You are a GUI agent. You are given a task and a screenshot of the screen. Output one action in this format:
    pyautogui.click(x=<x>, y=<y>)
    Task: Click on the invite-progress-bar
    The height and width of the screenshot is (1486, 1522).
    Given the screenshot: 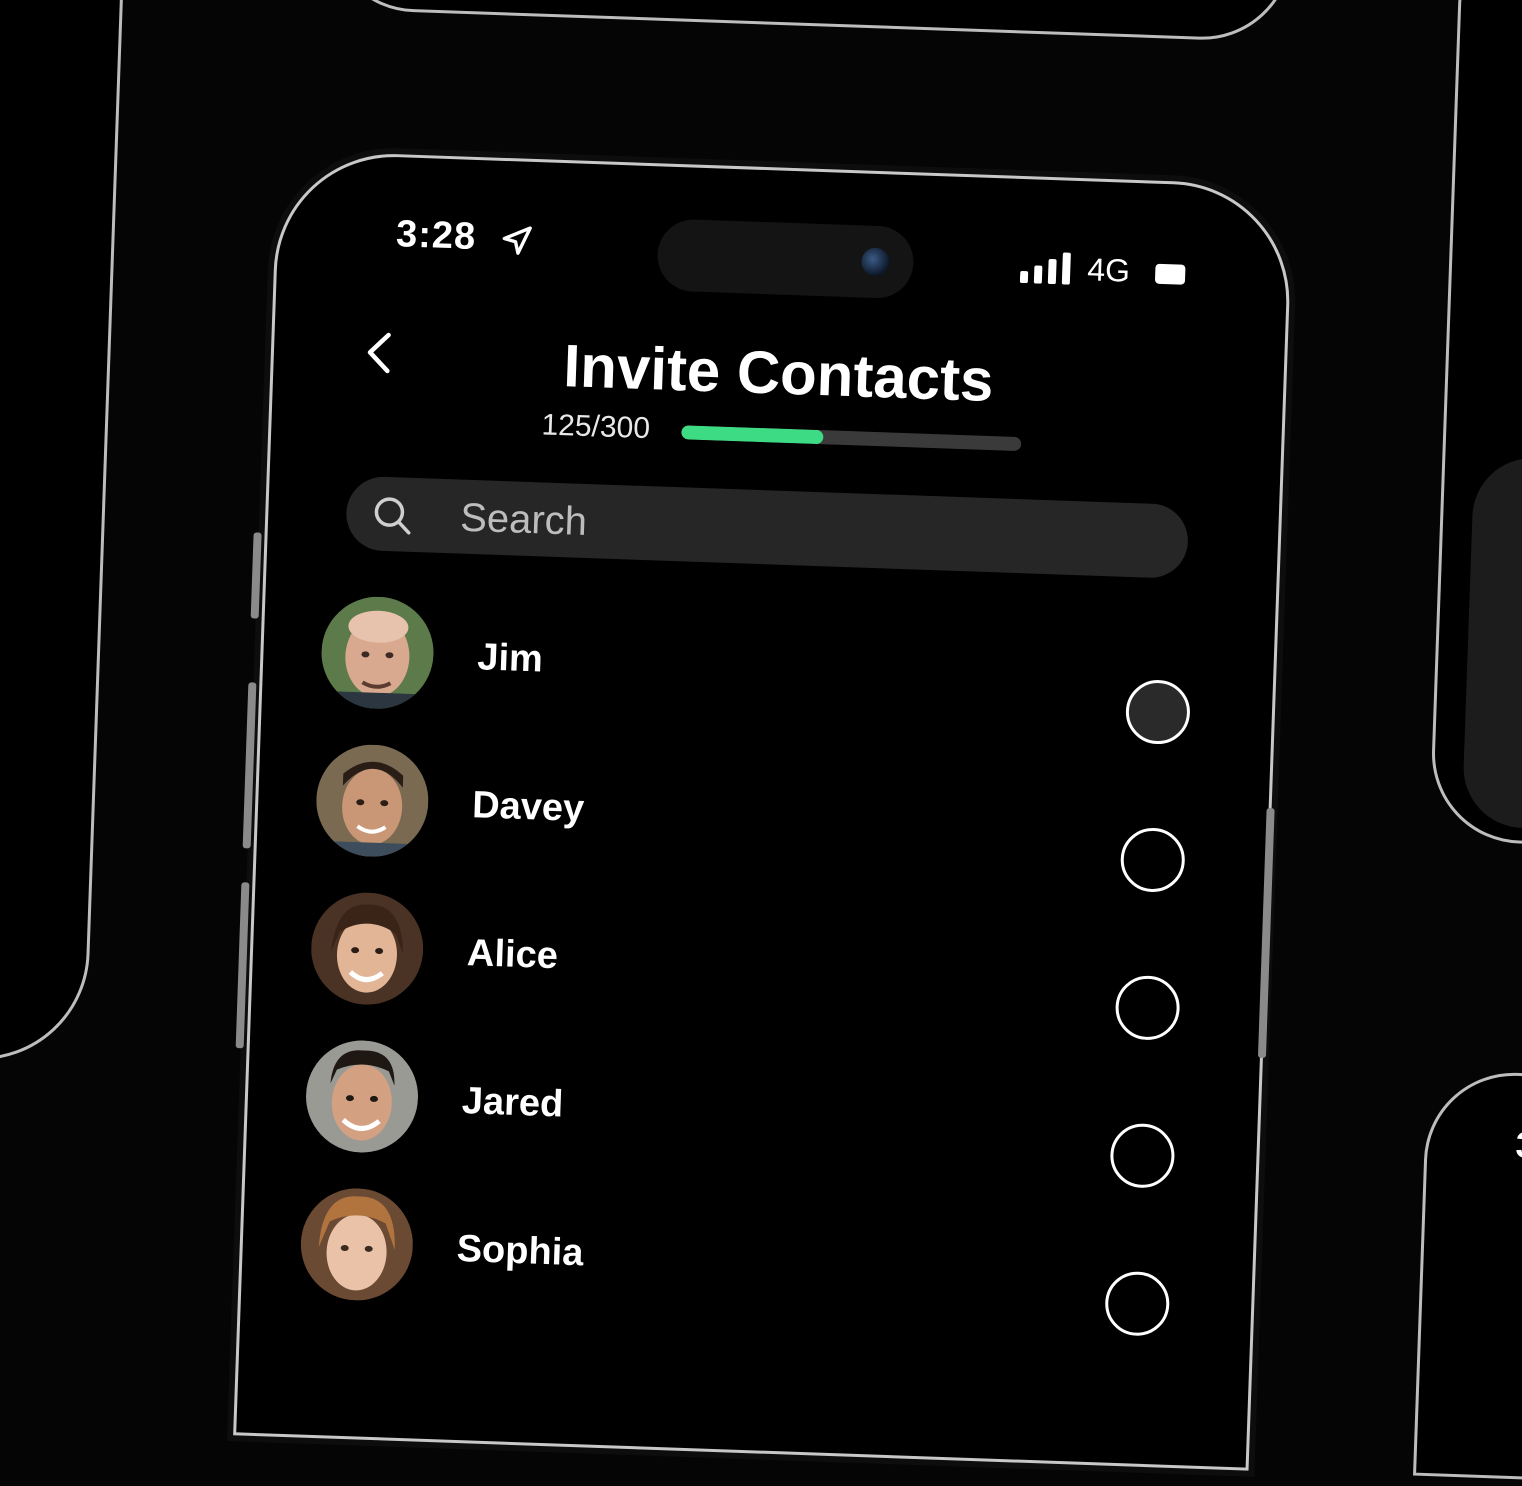 What is the action you would take?
    pyautogui.click(x=851, y=438)
    